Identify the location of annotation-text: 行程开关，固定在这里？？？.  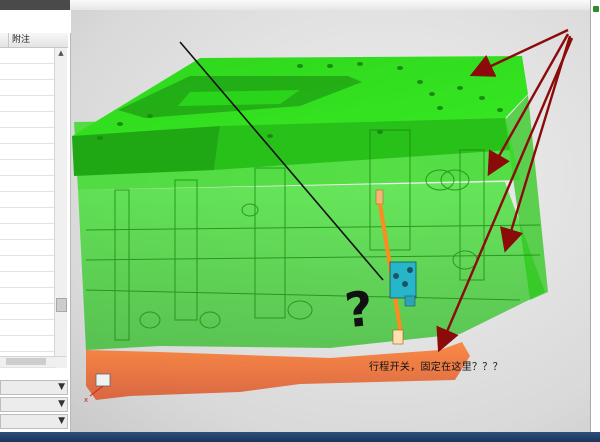
(436, 367).